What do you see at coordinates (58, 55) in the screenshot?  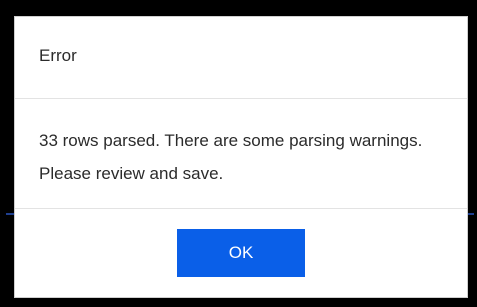 I see `dialog-title: Error` at bounding box center [58, 55].